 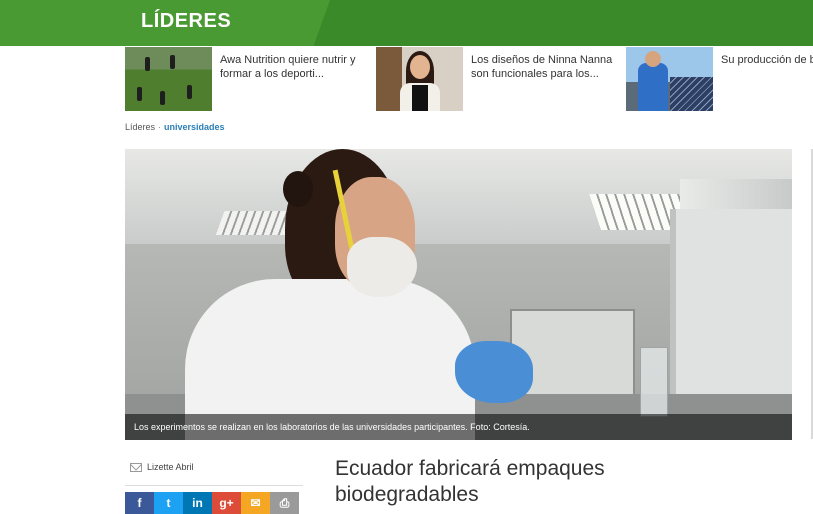 What do you see at coordinates (214, 485) in the screenshot?
I see `author-divider` at bounding box center [214, 485].